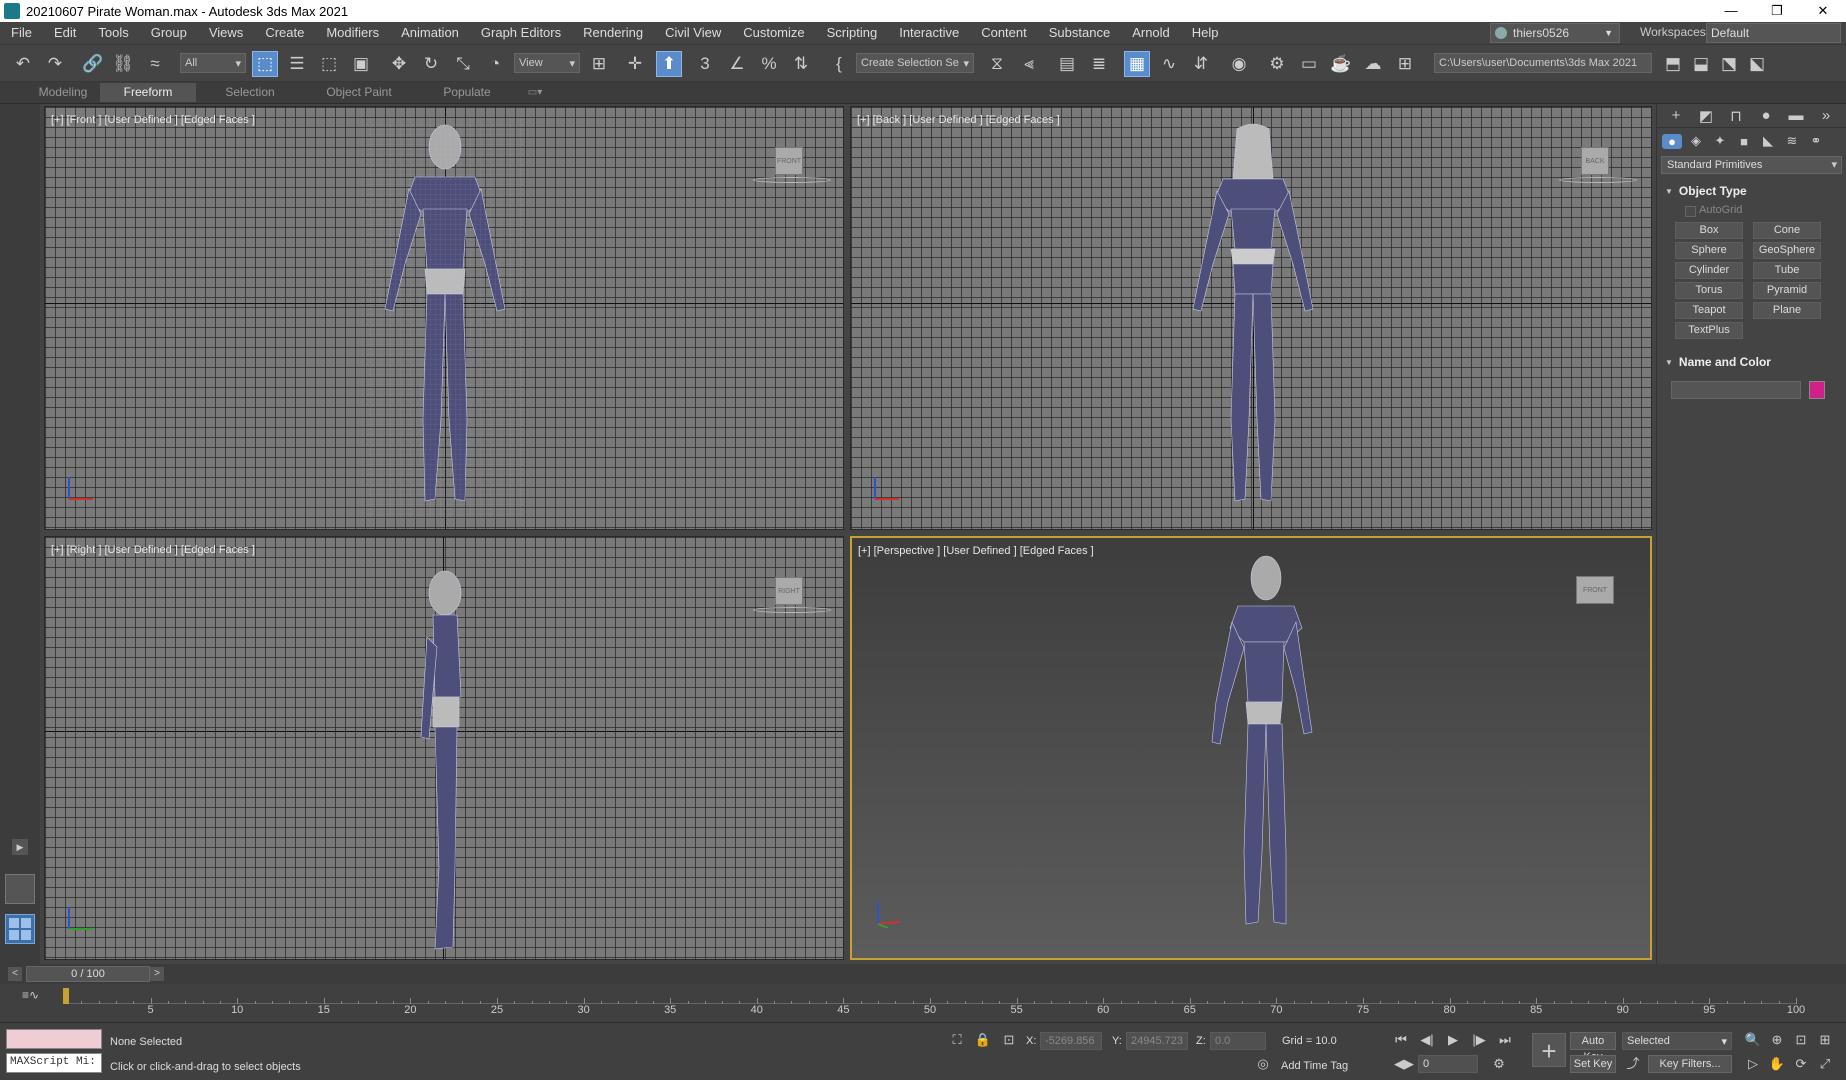 This screenshot has height=1080, width=1846. What do you see at coordinates (297, 64) in the screenshot?
I see `select-by-name-icon: ☰` at bounding box center [297, 64].